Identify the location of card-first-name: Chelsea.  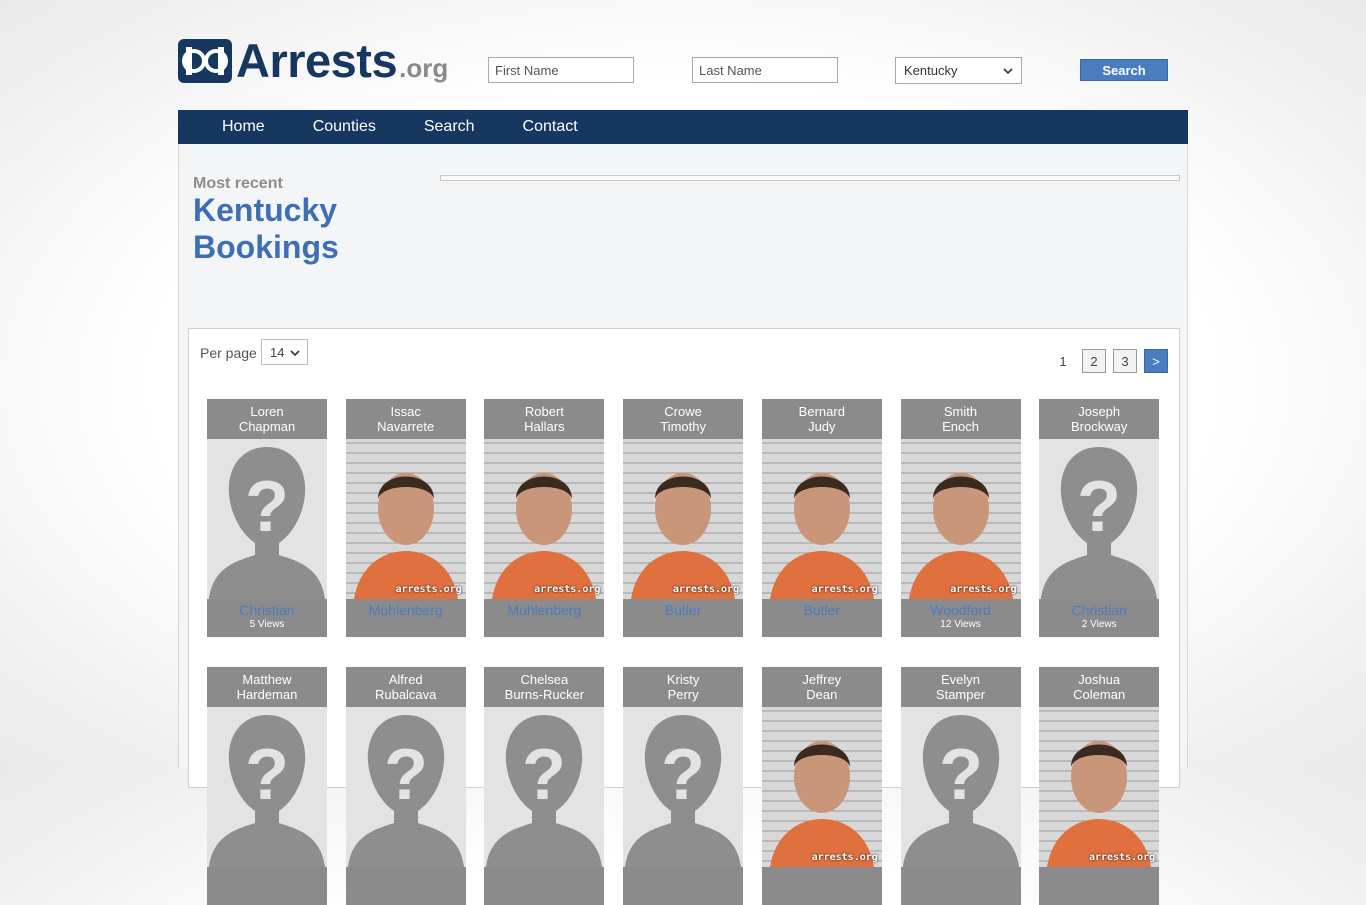
(544, 679).